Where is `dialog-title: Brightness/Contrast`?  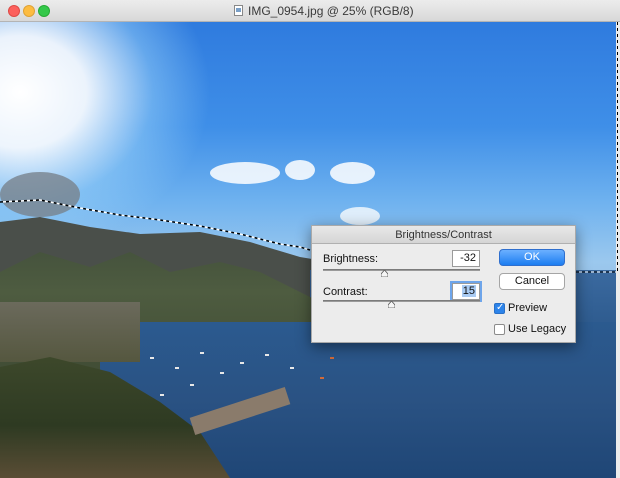
dialog-title: Brightness/Contrast is located at coordinates (443, 235).